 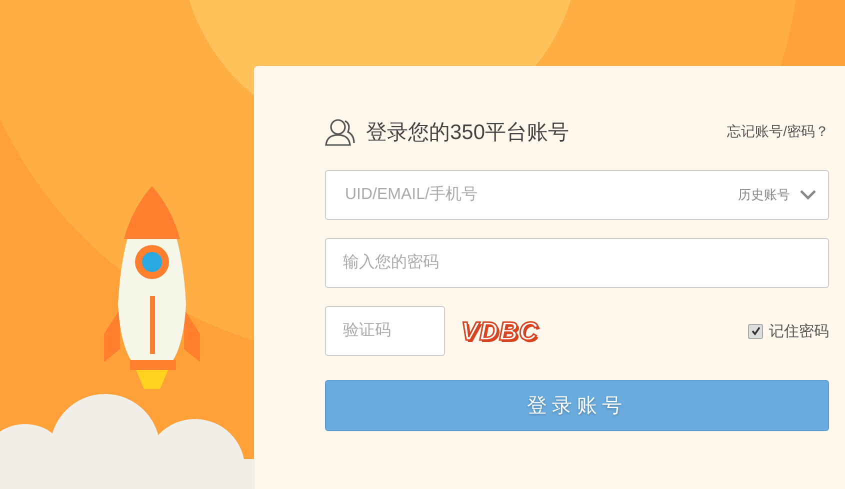 I want to click on account-field: UID/EMAIL/手机号 历史账号, so click(x=577, y=195).